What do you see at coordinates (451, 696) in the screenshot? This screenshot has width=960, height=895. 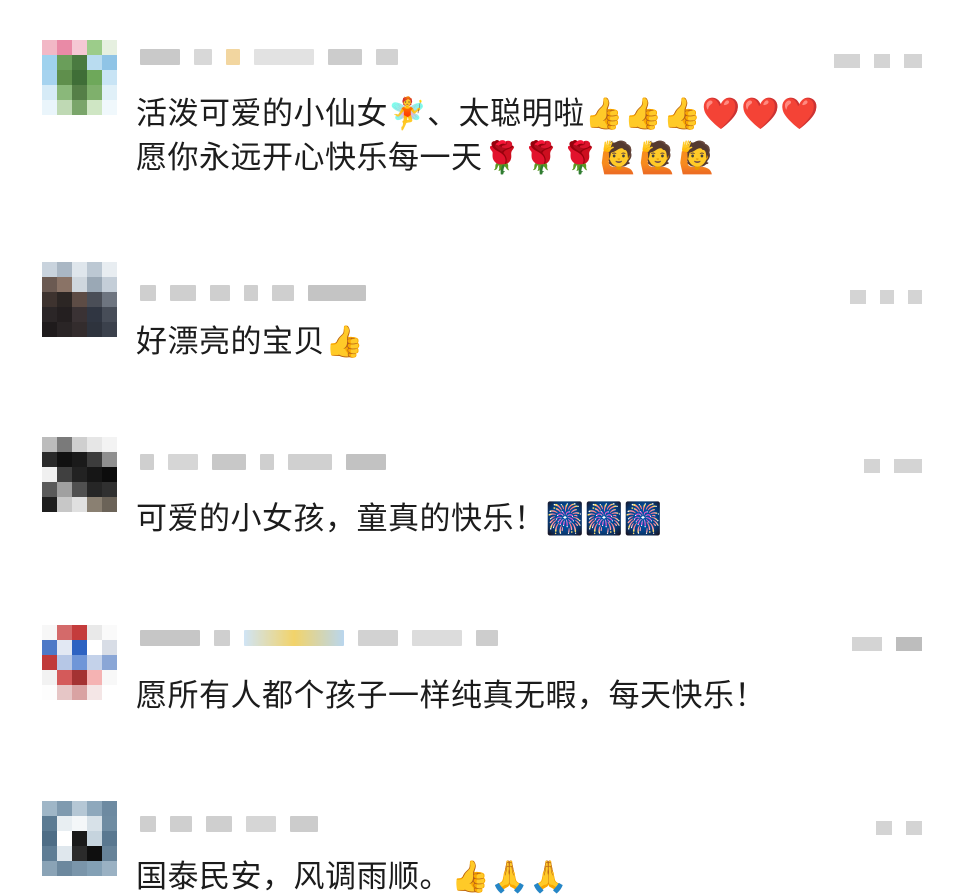 I see `comment-text: 愿所有人都个孩子一样纯真无暇，每天快乐！` at bounding box center [451, 696].